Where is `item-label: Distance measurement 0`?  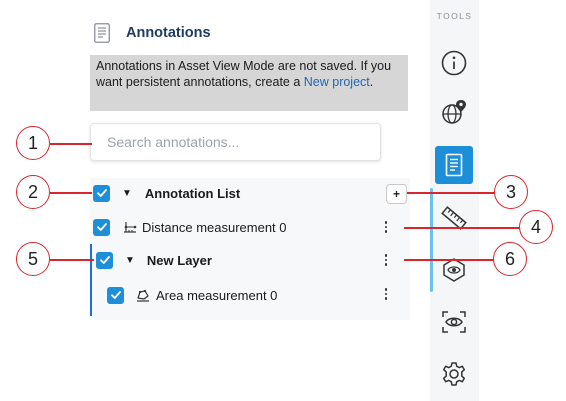
item-label: Distance measurement 0 is located at coordinates (214, 227).